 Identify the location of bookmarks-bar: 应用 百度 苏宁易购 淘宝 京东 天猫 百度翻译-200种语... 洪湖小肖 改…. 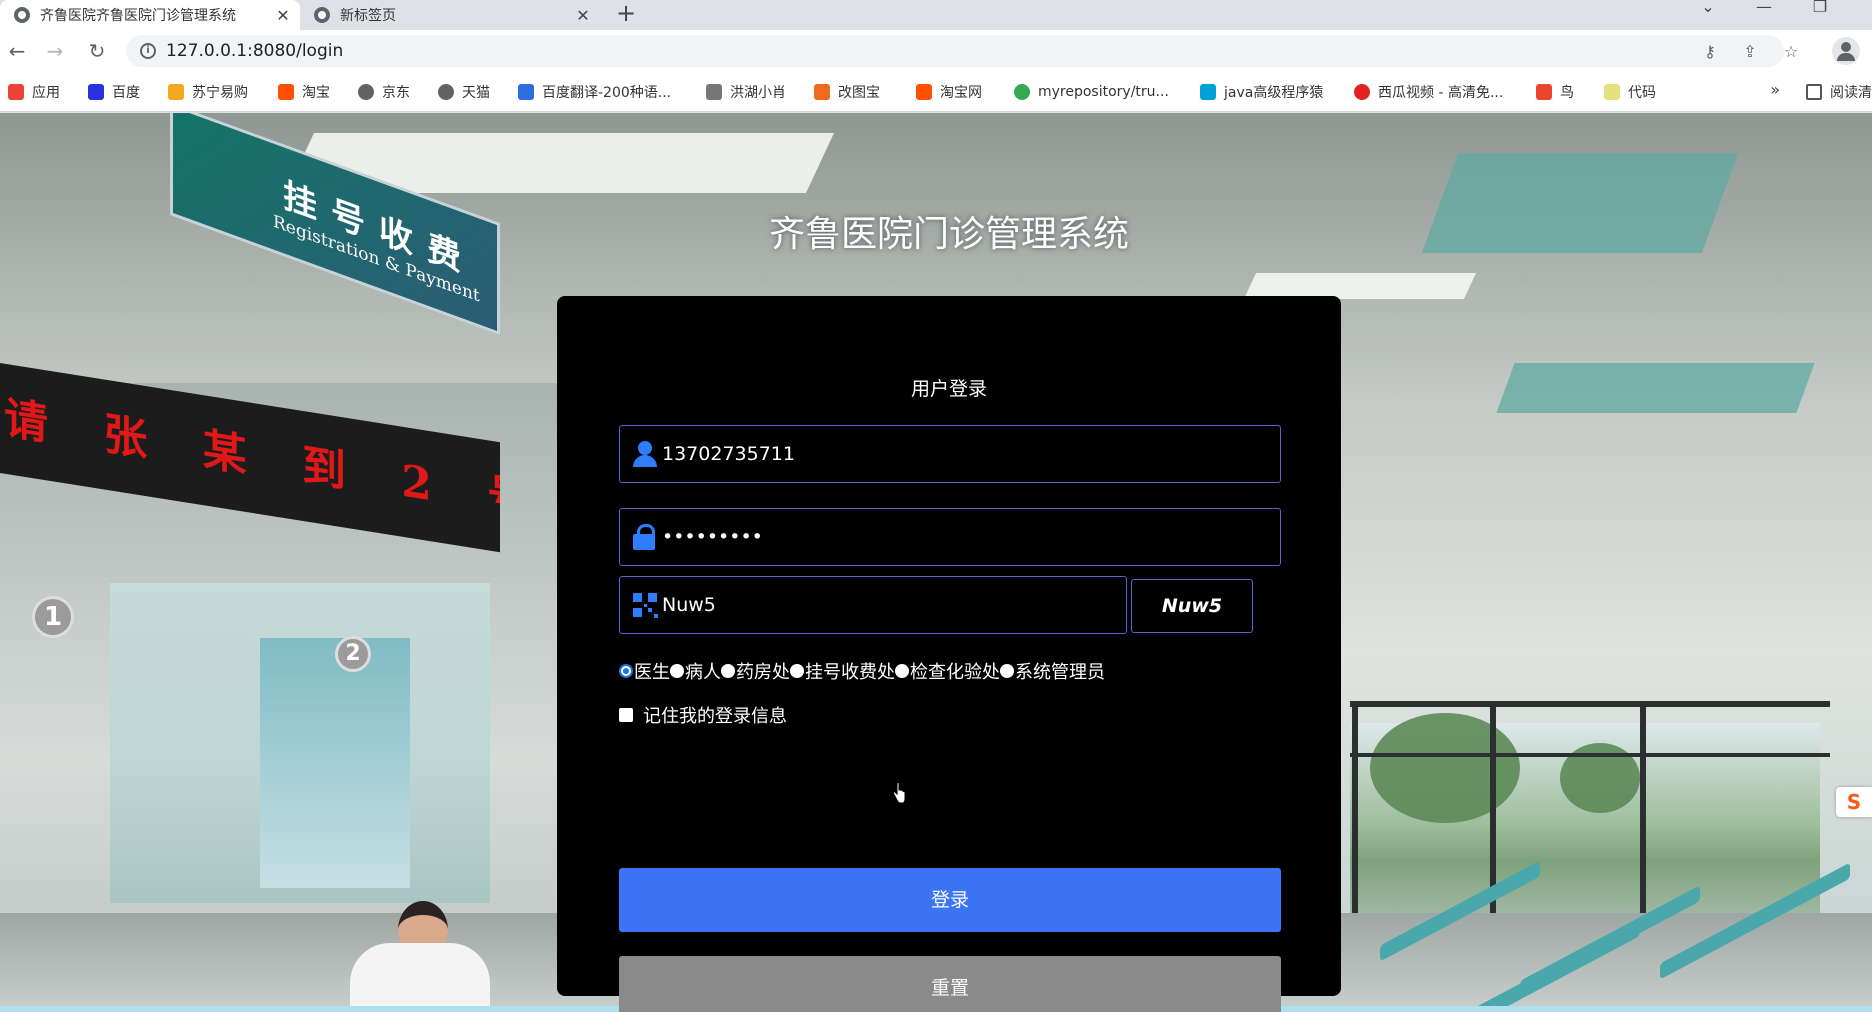
(936, 92).